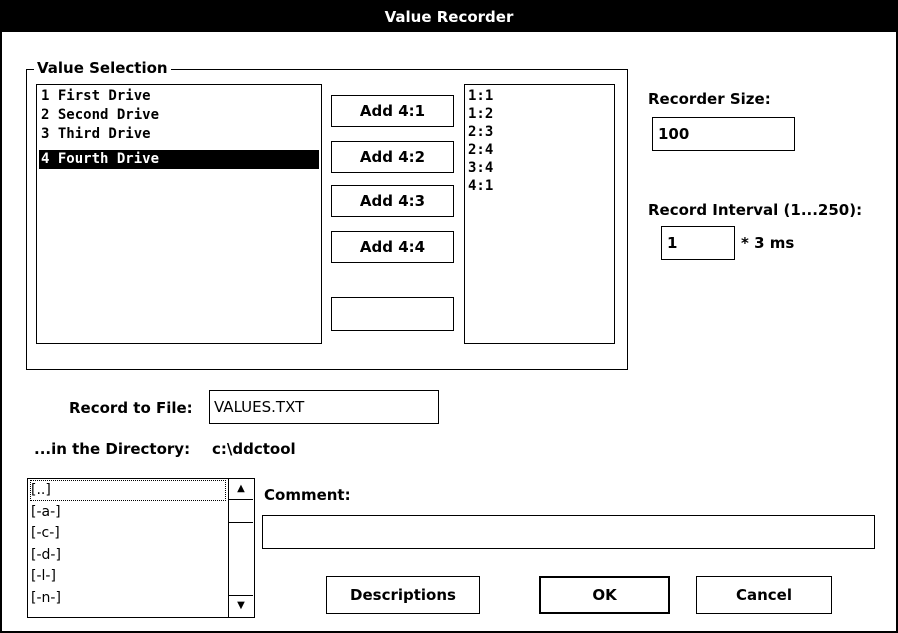 The image size is (898, 633). I want to click on record-interval-label: Record Interval (1...250):, so click(755, 210).